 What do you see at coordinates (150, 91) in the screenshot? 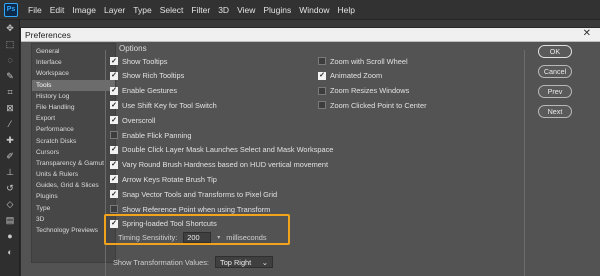
I see `option-label: Enable Gestures` at bounding box center [150, 91].